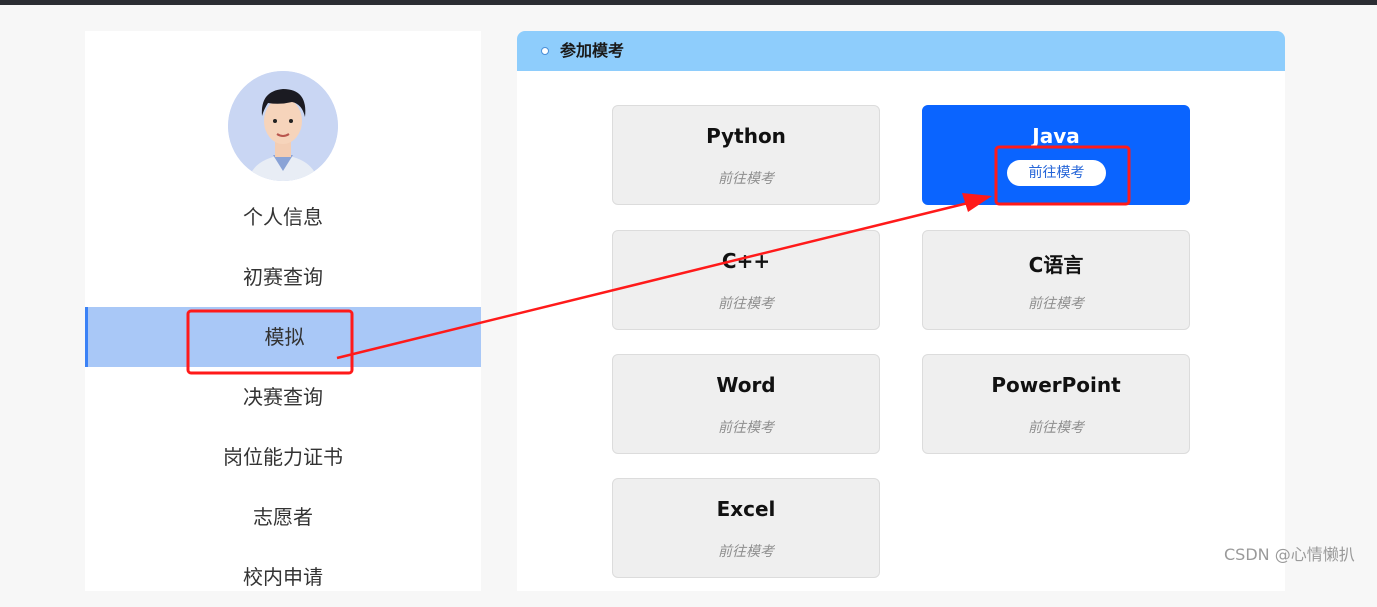  Describe the element at coordinates (283, 337) in the screenshot. I see `sidebar-item-mock-exam: 模拟` at that location.